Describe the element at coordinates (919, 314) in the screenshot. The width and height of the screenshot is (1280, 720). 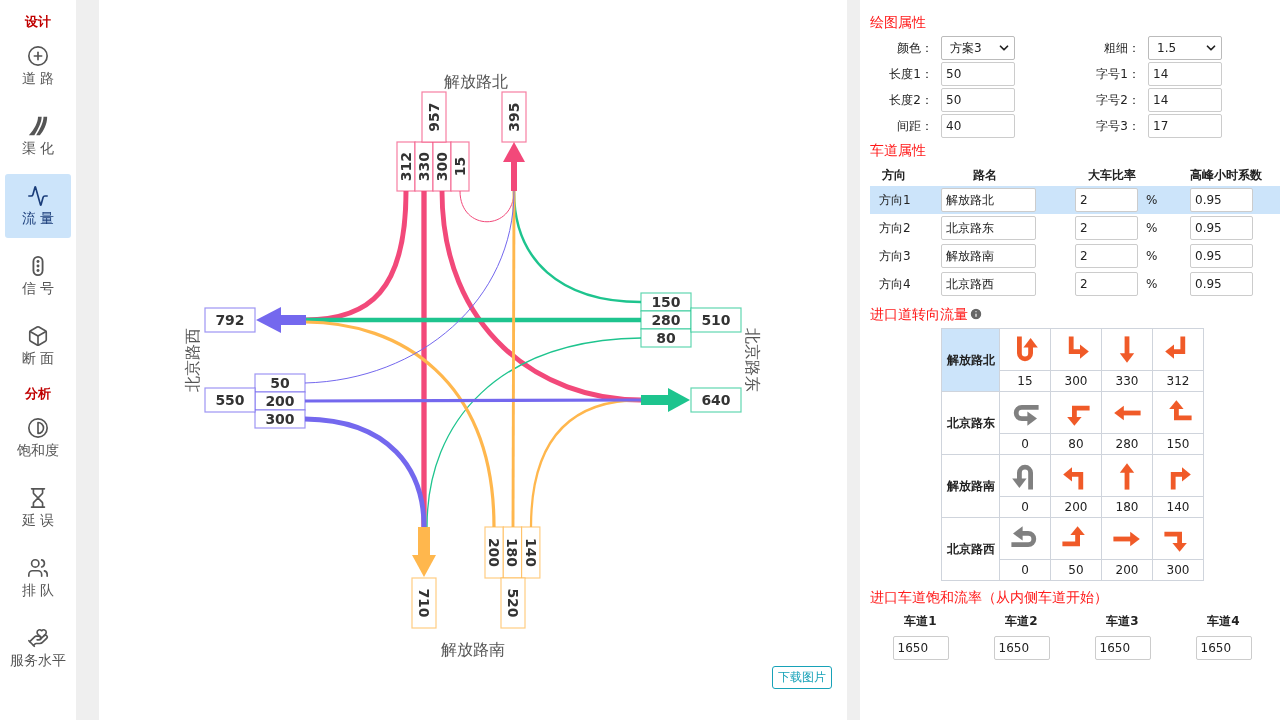
I see `section-heading: 进口道转向流量` at that location.